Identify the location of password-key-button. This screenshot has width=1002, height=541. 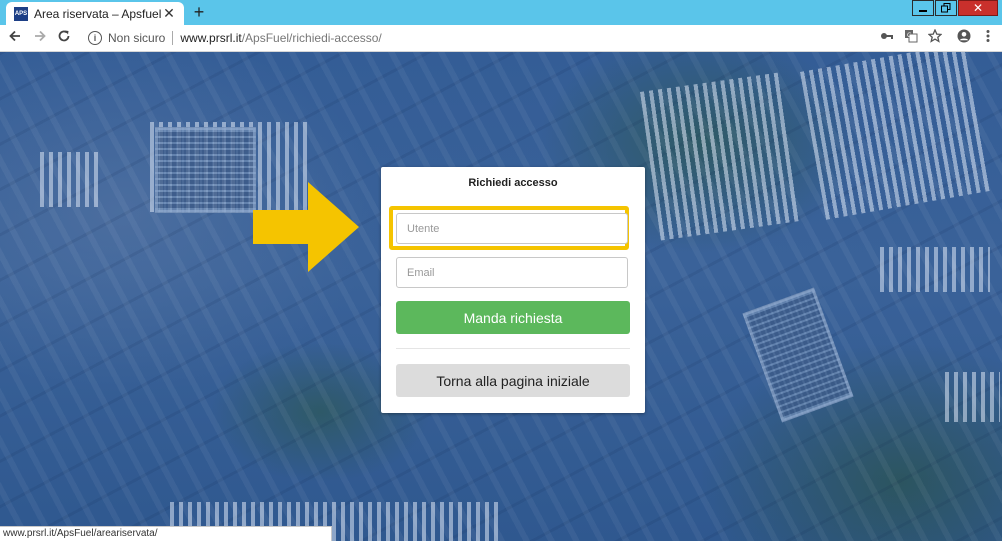
(887, 38).